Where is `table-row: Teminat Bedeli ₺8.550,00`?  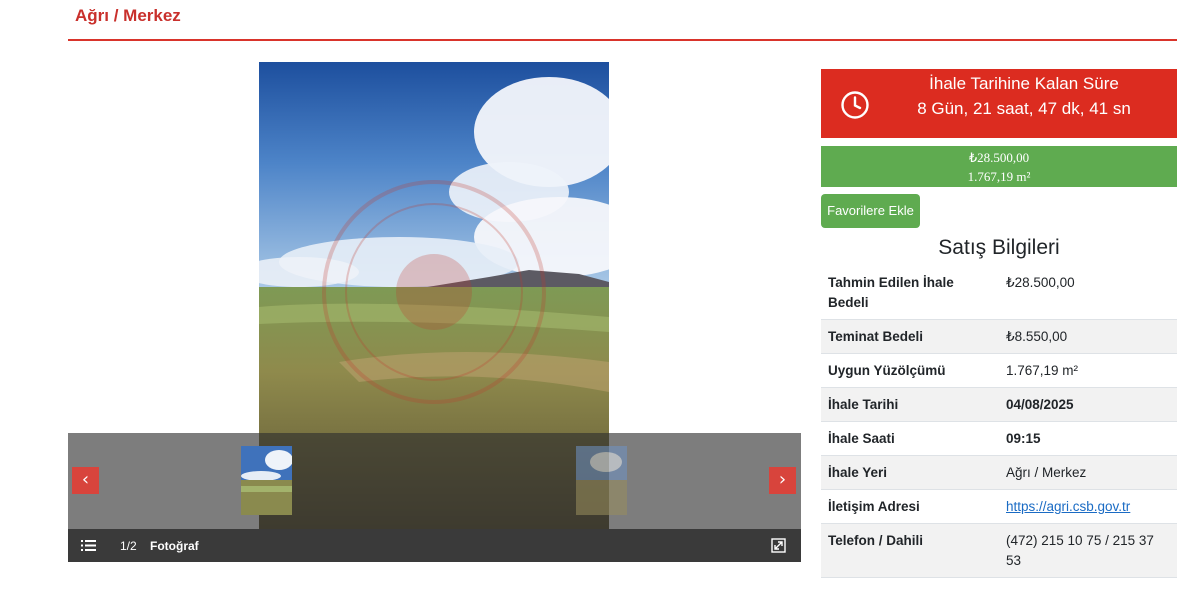 table-row: Teminat Bedeli ₺8.550,00 is located at coordinates (999, 336).